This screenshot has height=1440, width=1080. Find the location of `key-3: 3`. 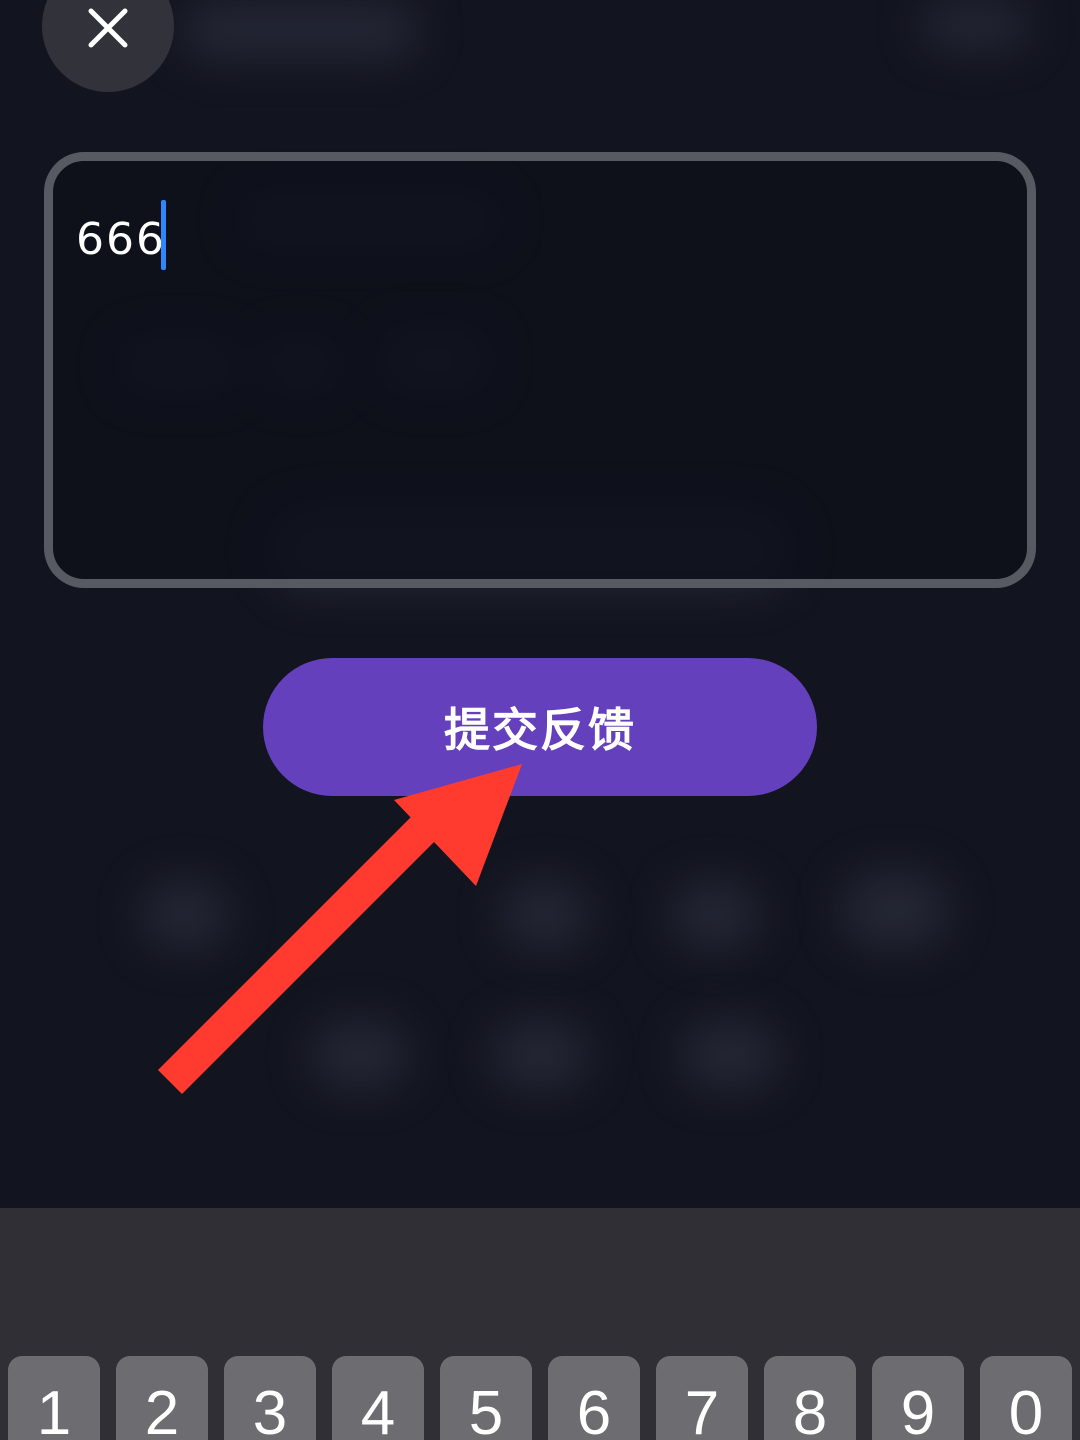

key-3: 3 is located at coordinates (270, 1398).